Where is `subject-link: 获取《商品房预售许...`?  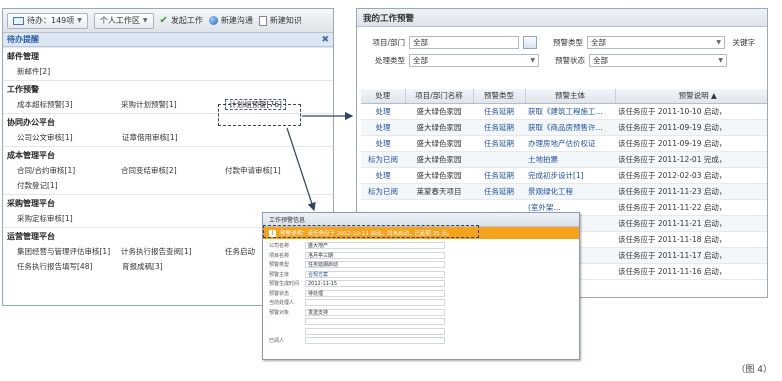 subject-link: 获取《商品房预售许... is located at coordinates (570, 127).